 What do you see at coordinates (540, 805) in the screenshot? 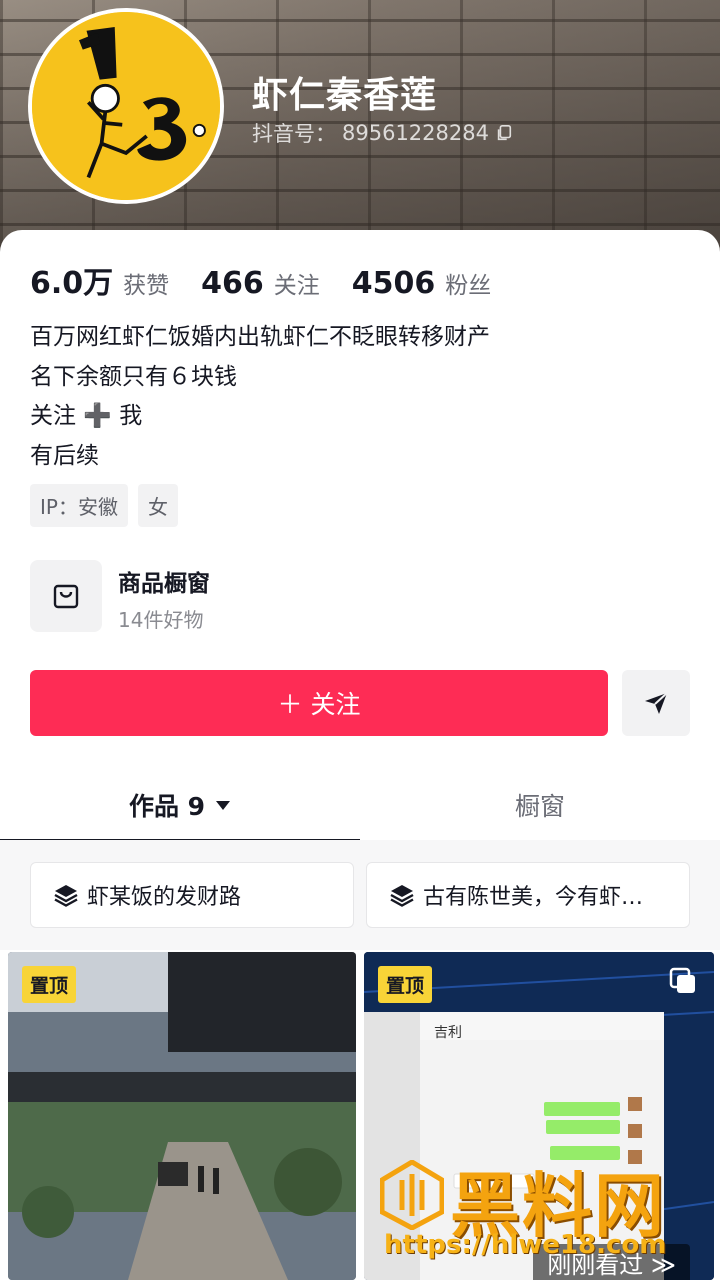
I see `tab-shop-window: 橱窗` at bounding box center [540, 805].